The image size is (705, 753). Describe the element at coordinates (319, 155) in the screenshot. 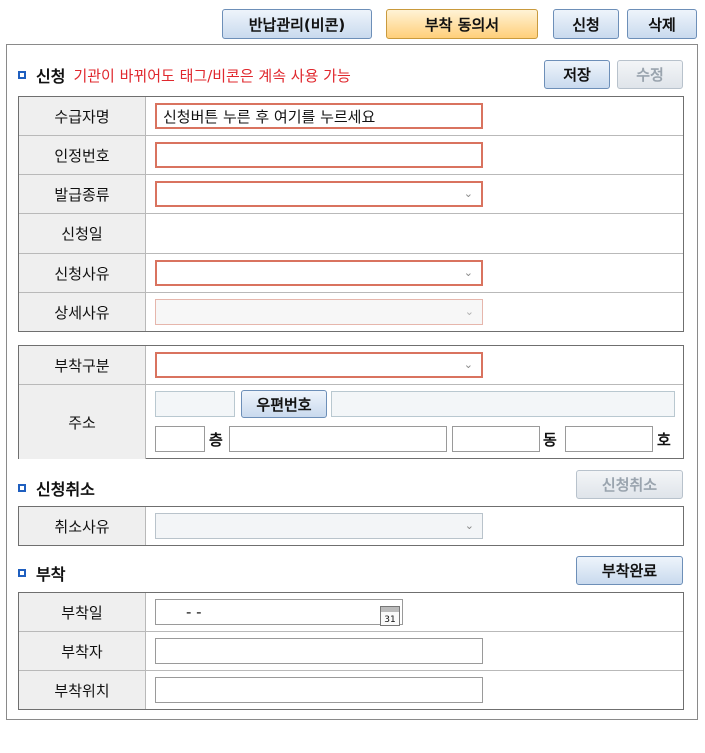

I see `cert-number-input` at that location.